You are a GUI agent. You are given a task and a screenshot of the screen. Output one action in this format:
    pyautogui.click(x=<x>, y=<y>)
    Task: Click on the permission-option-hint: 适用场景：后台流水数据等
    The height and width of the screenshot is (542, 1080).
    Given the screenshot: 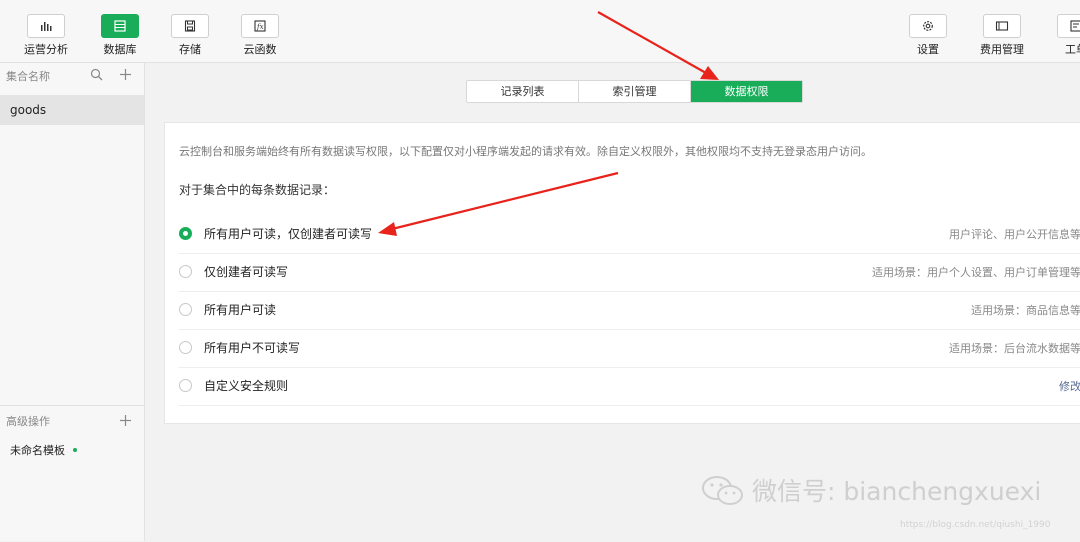 What is the action you would take?
    pyautogui.click(x=1014, y=348)
    